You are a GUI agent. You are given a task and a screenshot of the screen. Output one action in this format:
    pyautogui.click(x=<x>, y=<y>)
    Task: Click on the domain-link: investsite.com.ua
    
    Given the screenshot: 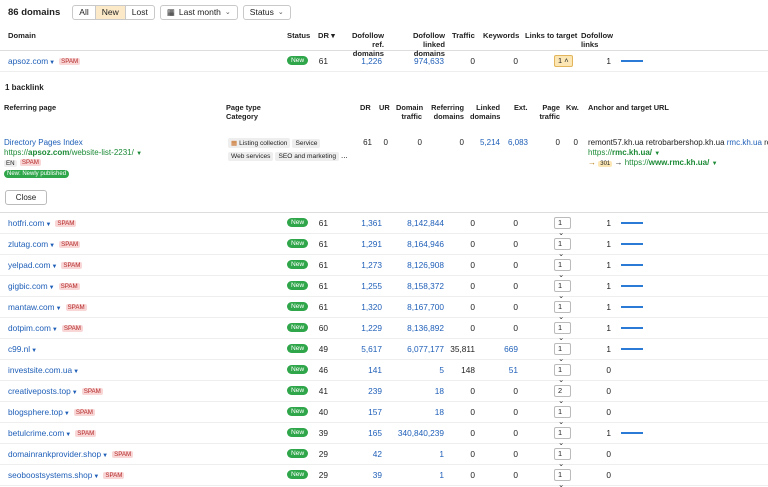 What is the action you would take?
    pyautogui.click(x=40, y=370)
    